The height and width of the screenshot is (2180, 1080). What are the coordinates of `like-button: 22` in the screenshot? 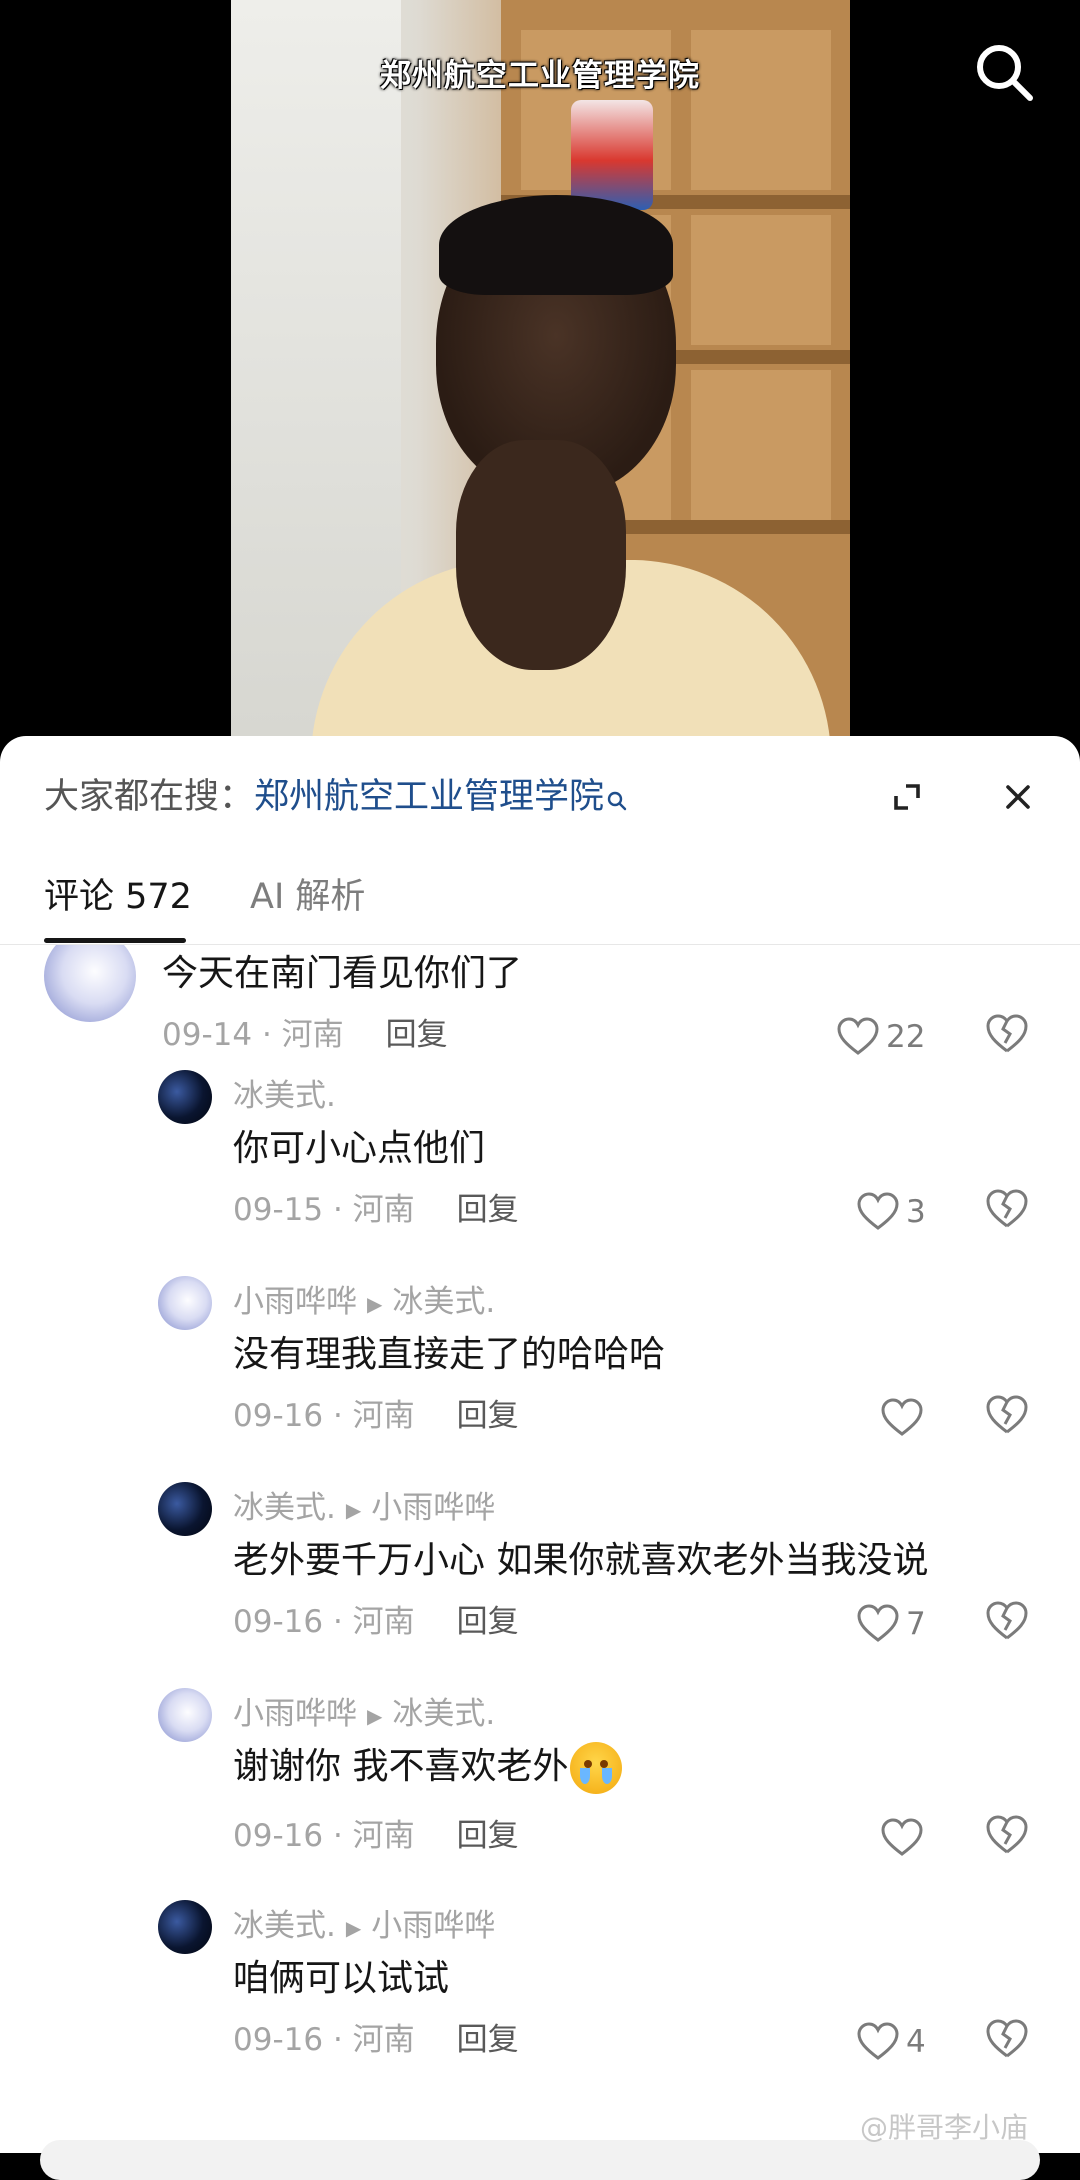 It's located at (880, 1035).